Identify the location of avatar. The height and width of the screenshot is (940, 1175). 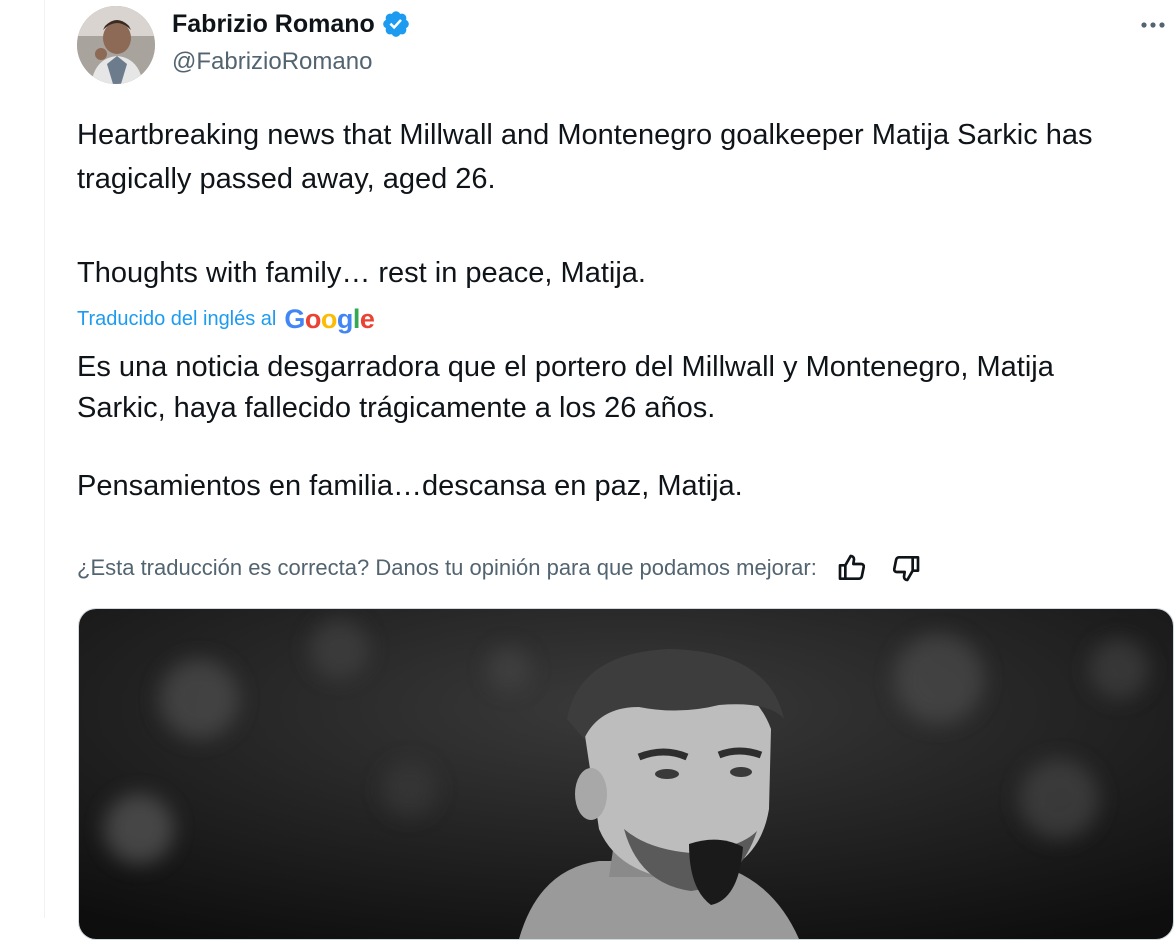
(116, 45).